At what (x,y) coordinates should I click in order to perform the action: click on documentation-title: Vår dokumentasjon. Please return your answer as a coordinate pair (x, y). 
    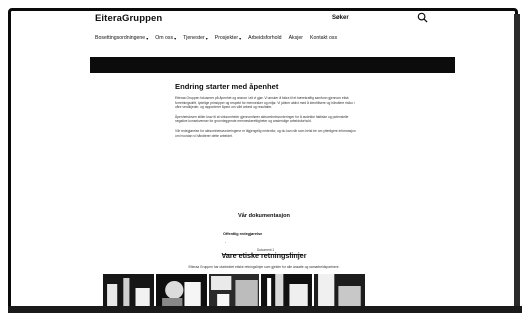
    Looking at the image, I should click on (264, 216).